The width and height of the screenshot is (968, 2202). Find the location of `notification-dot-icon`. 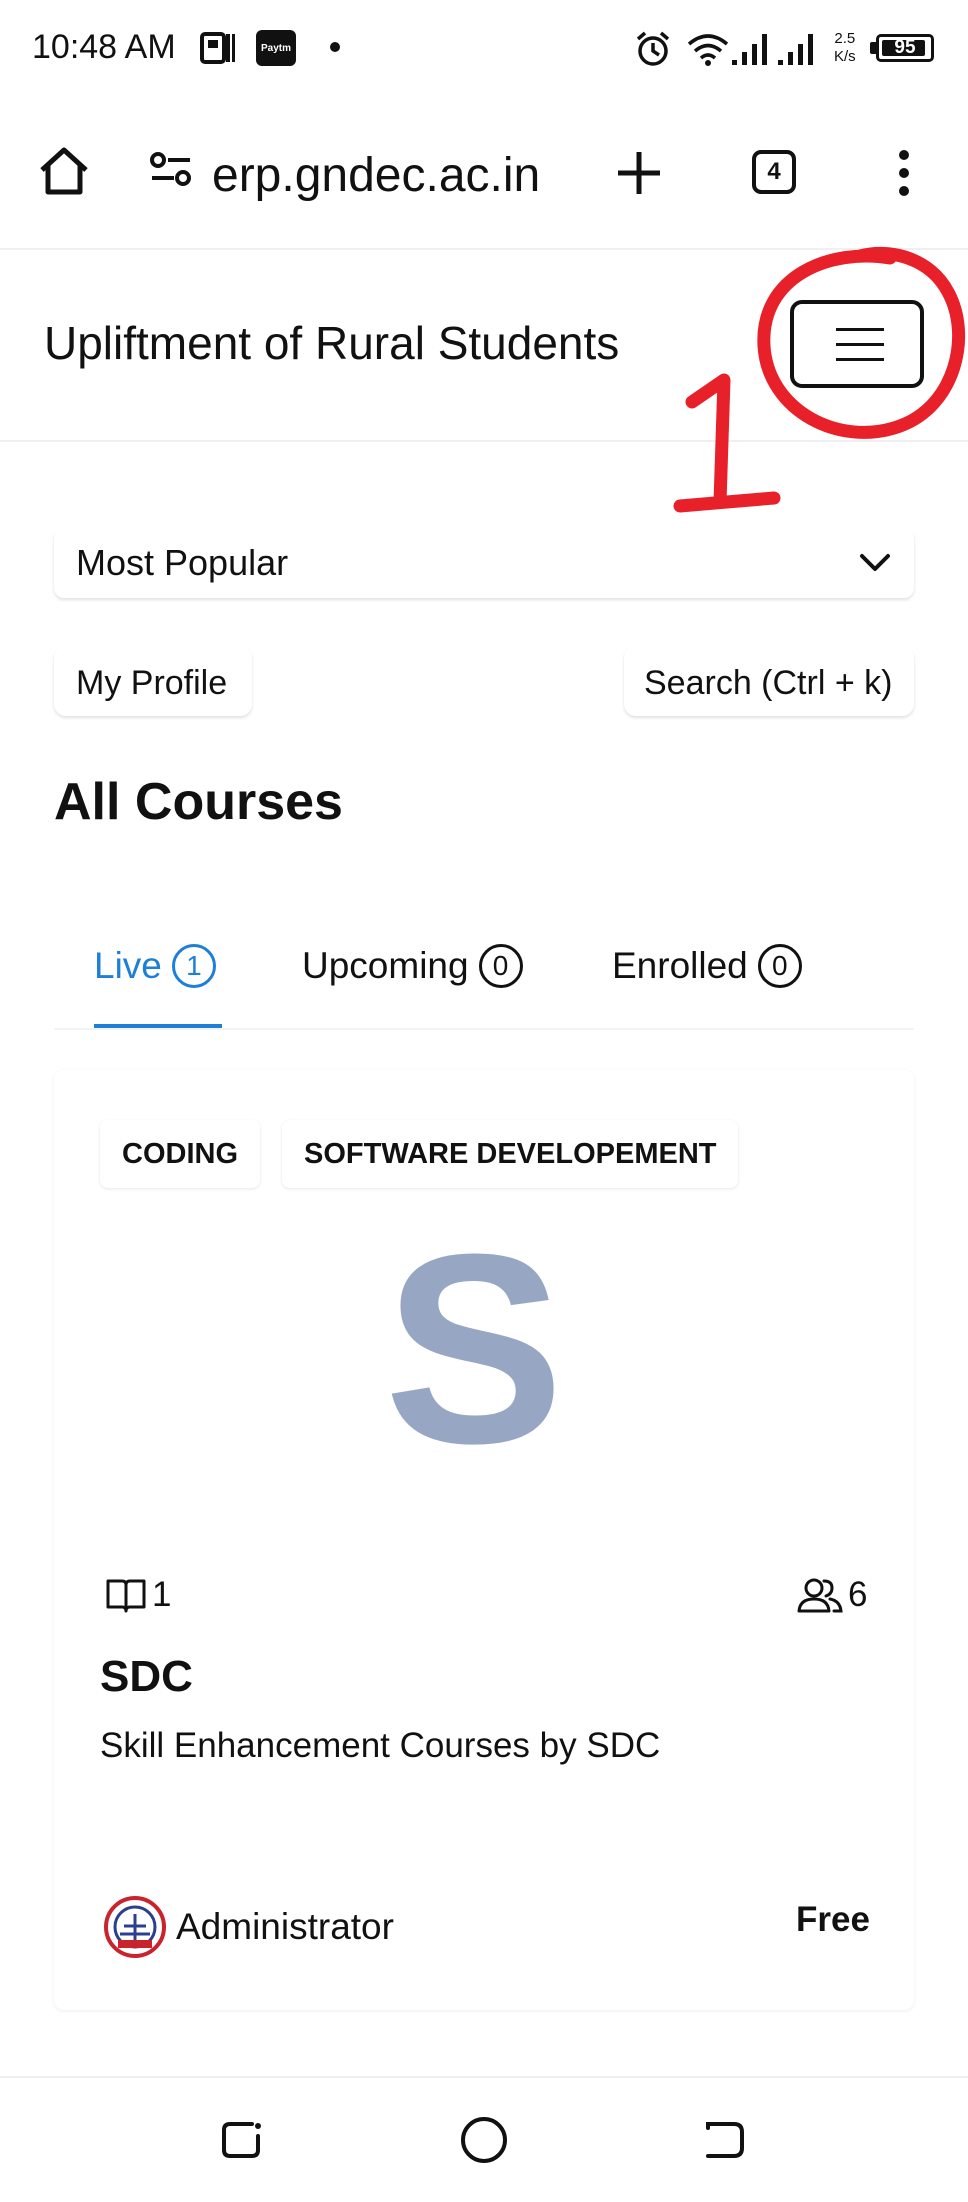

notification-dot-icon is located at coordinates (335, 47).